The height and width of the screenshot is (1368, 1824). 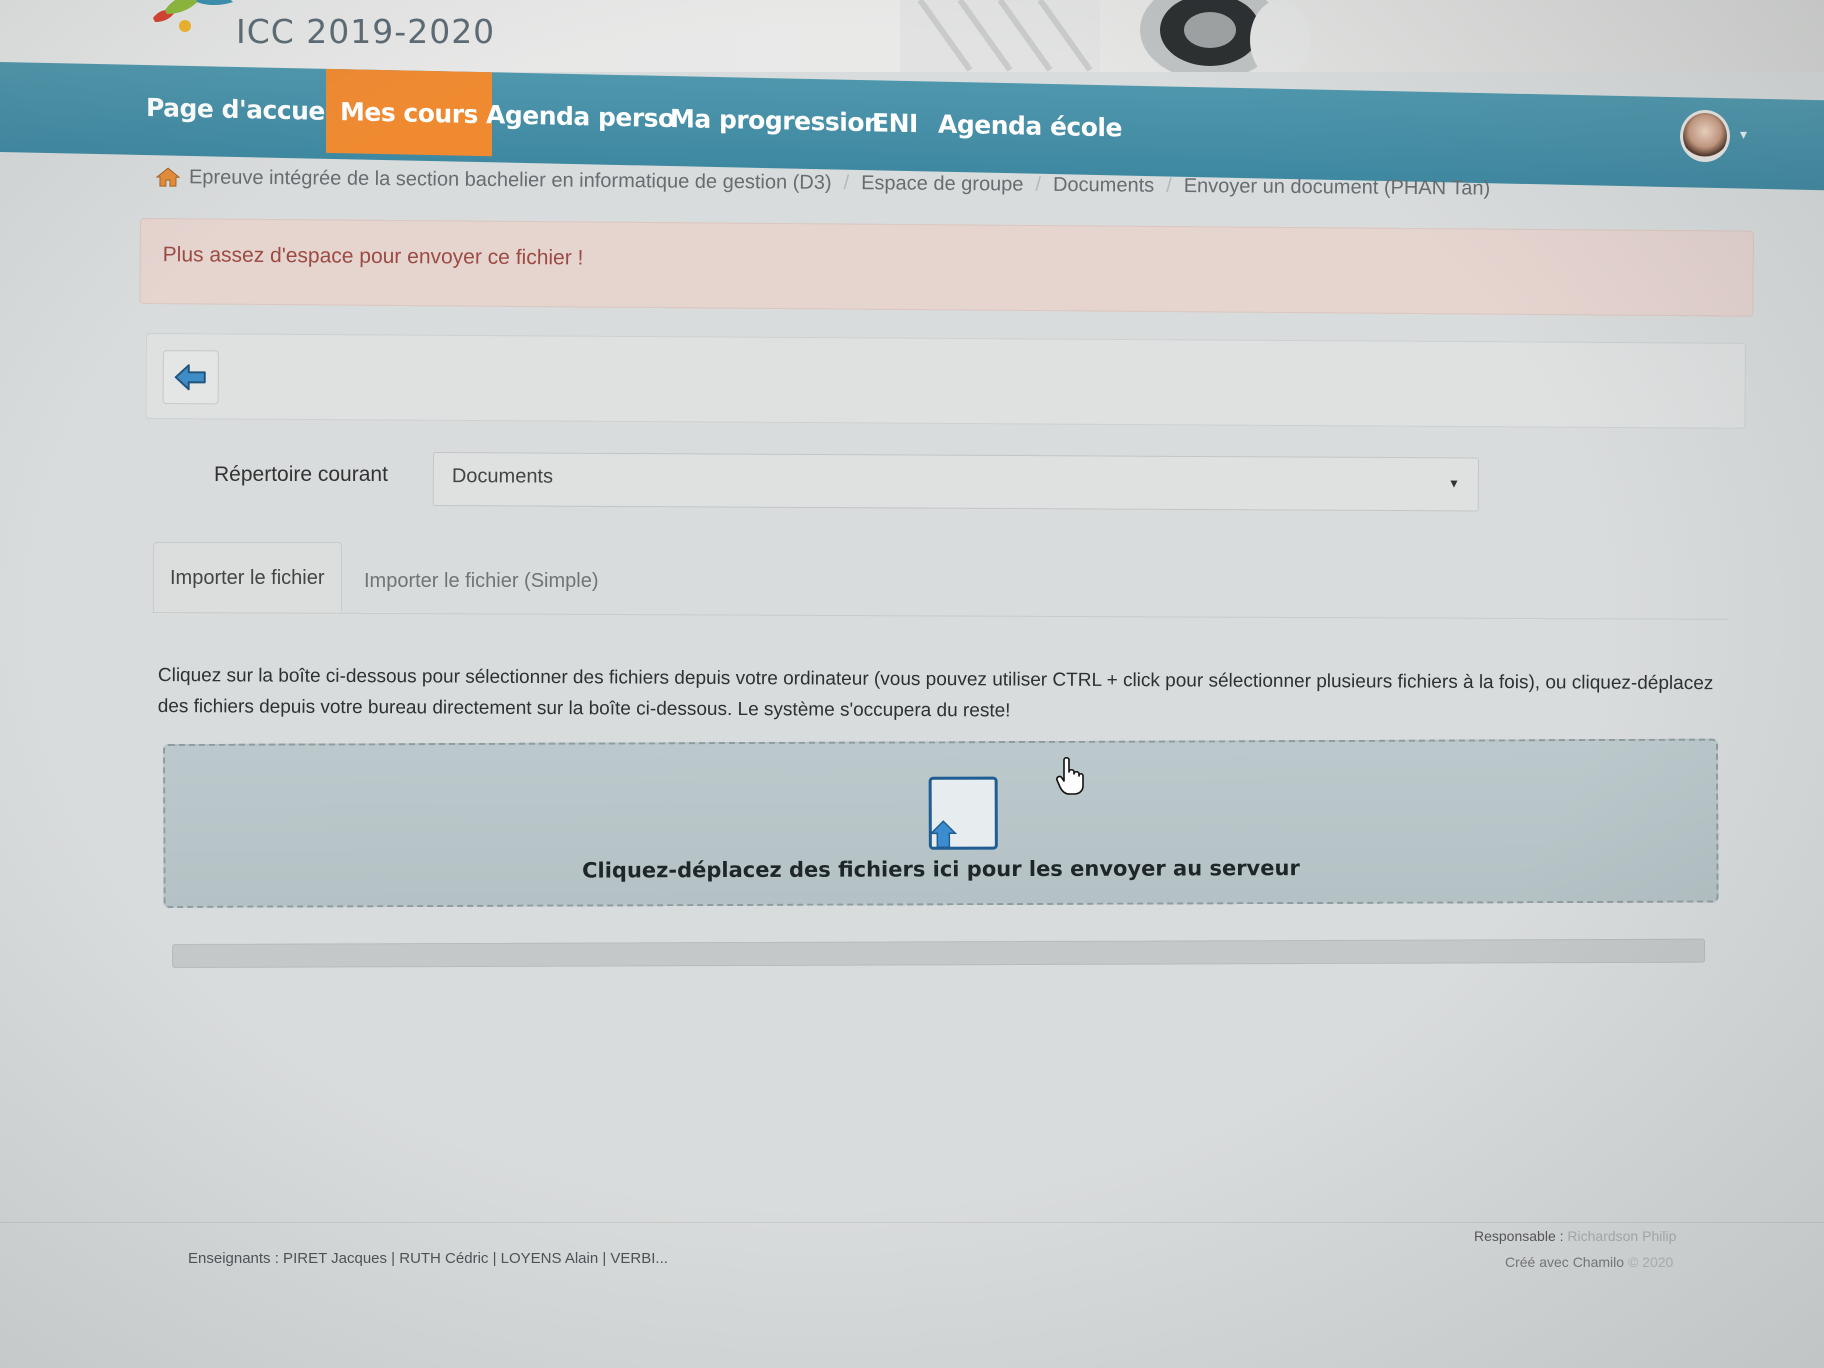 What do you see at coordinates (1103, 185) in the screenshot?
I see `breadcrumb-documents: Documents` at bounding box center [1103, 185].